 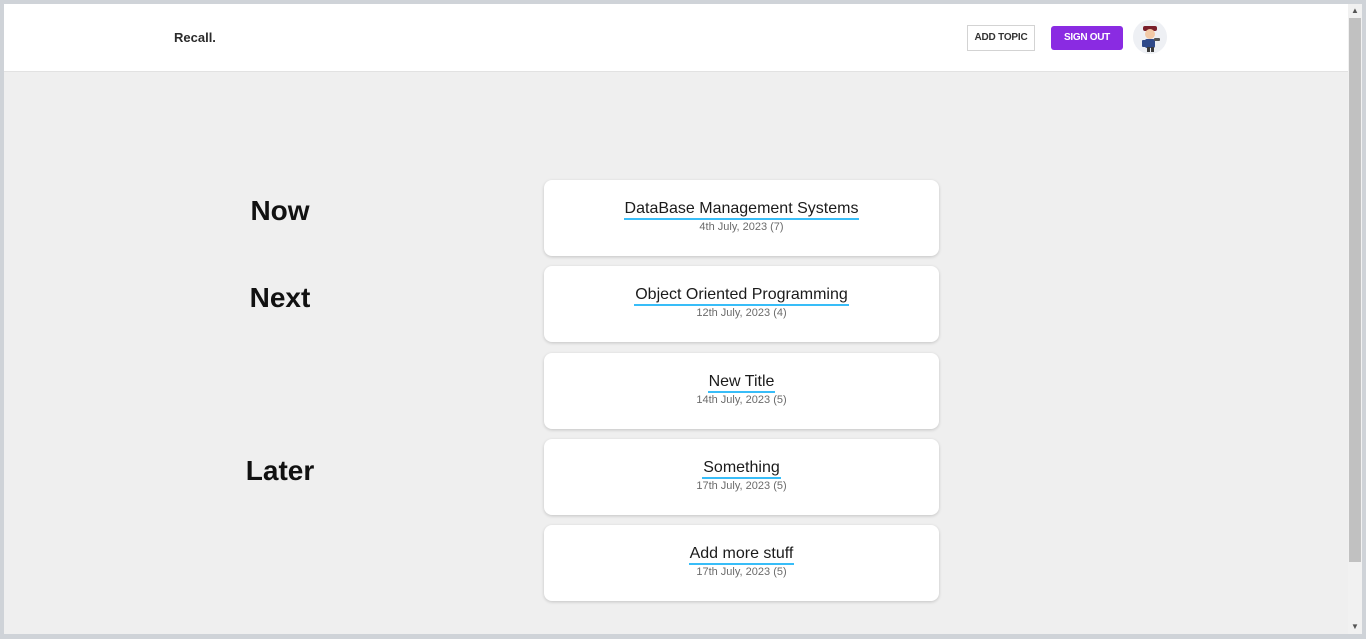 What do you see at coordinates (741, 227) in the screenshot?
I see `topic-date: 4th July, 2023 (7)` at bounding box center [741, 227].